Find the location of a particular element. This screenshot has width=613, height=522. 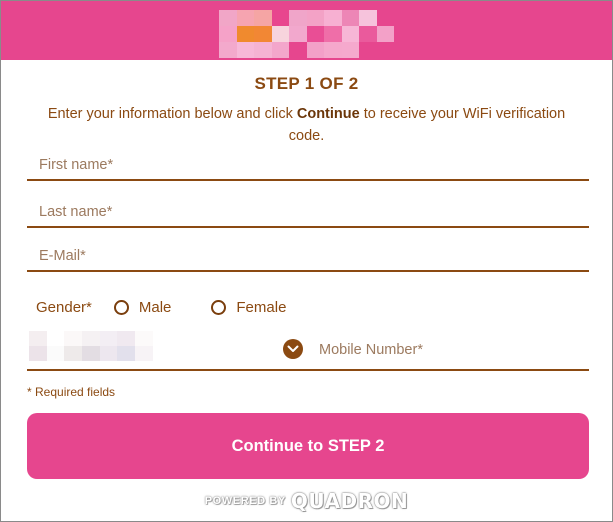

mobile-number-row is located at coordinates (308, 350).